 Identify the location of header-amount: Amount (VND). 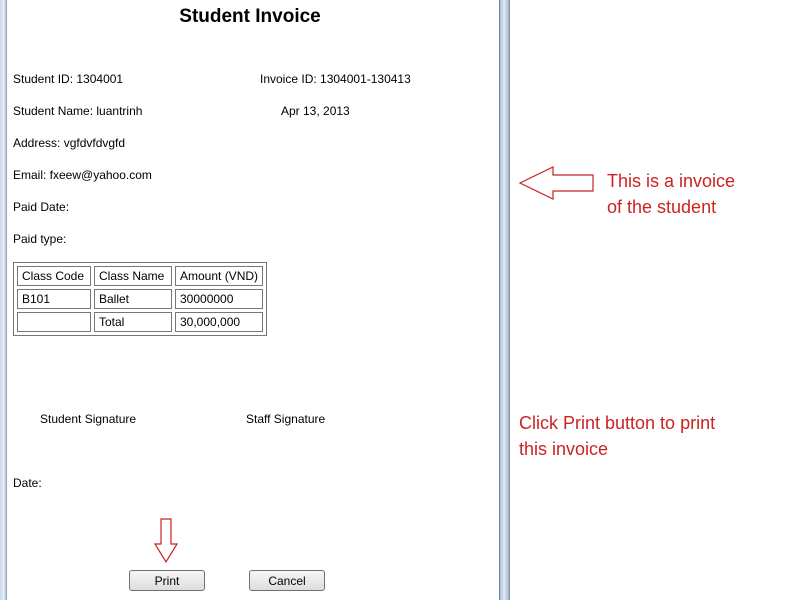
(219, 276).